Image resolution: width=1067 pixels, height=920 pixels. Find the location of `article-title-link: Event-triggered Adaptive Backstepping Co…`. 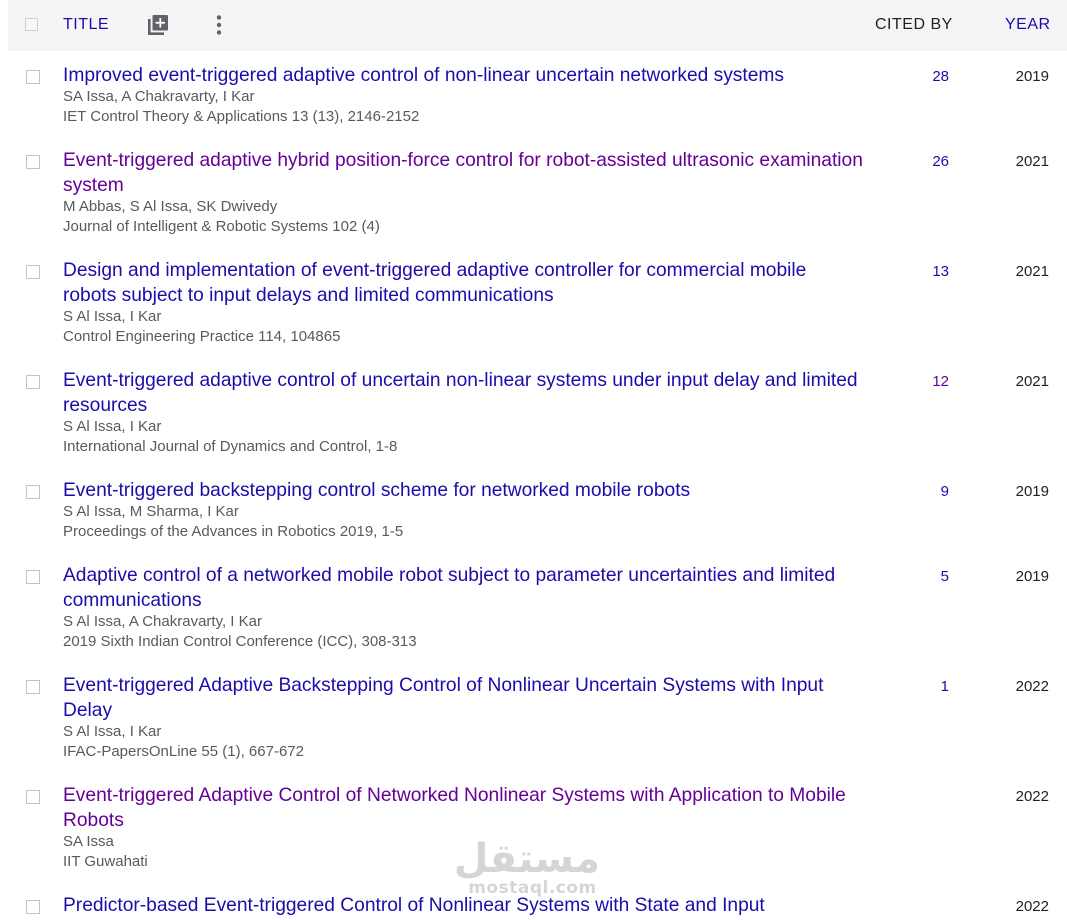

article-title-link: Event-triggered Adaptive Backstepping Co… is located at coordinates (463, 698).